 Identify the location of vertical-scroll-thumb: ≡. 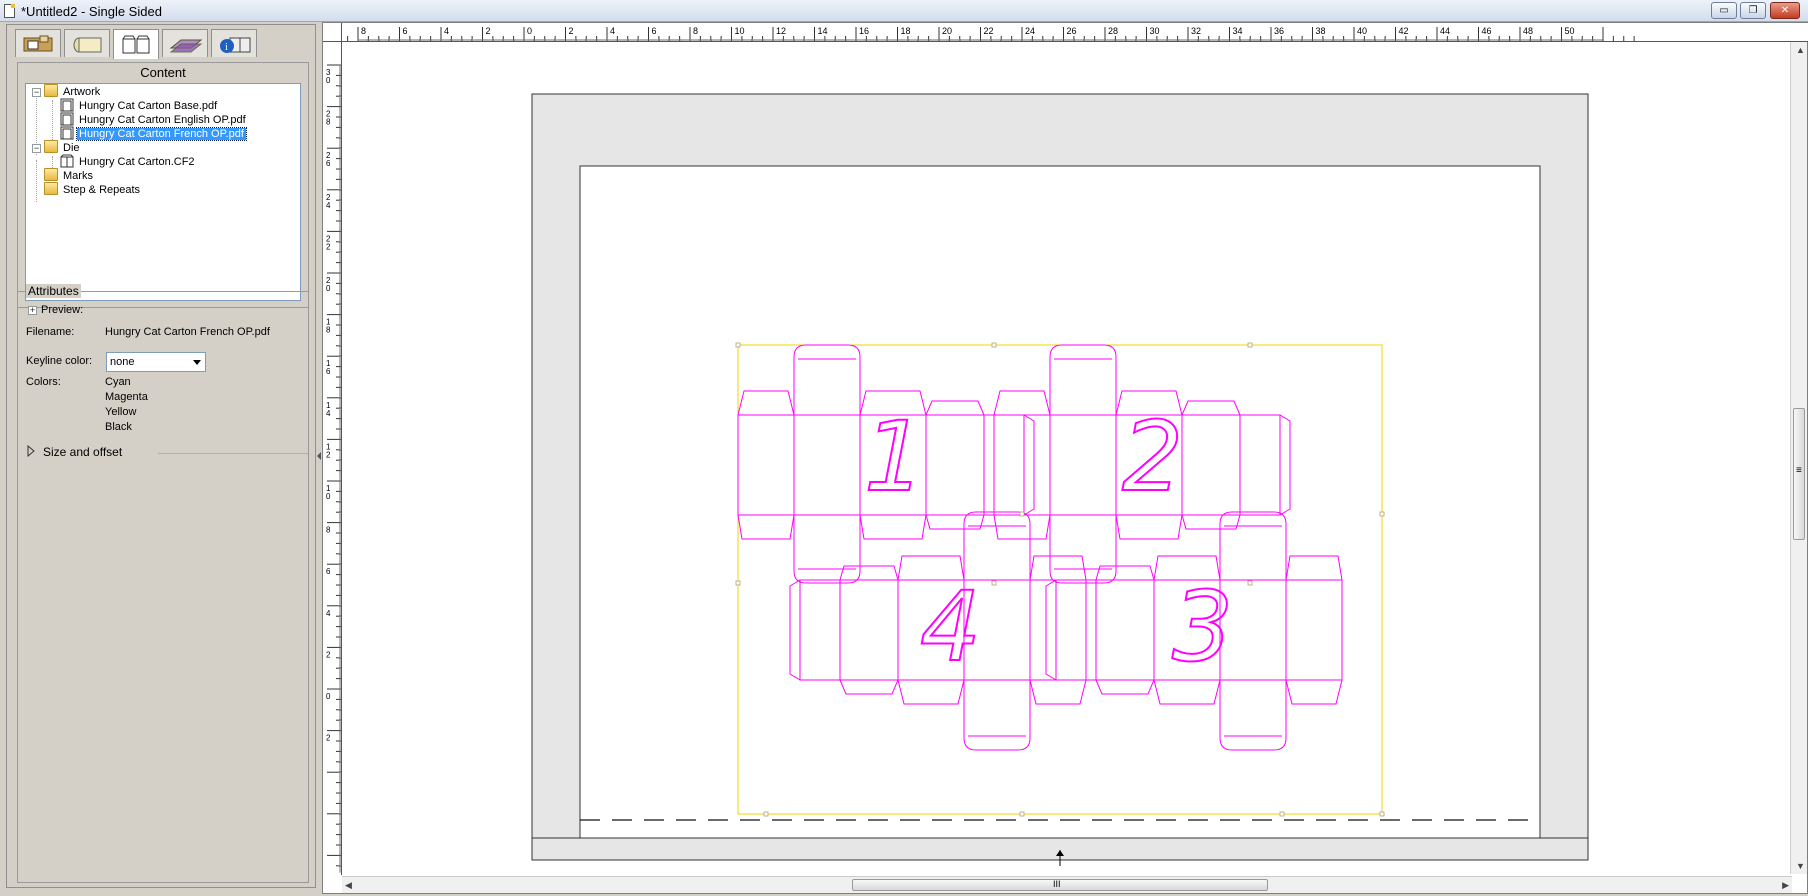
(1799, 474).